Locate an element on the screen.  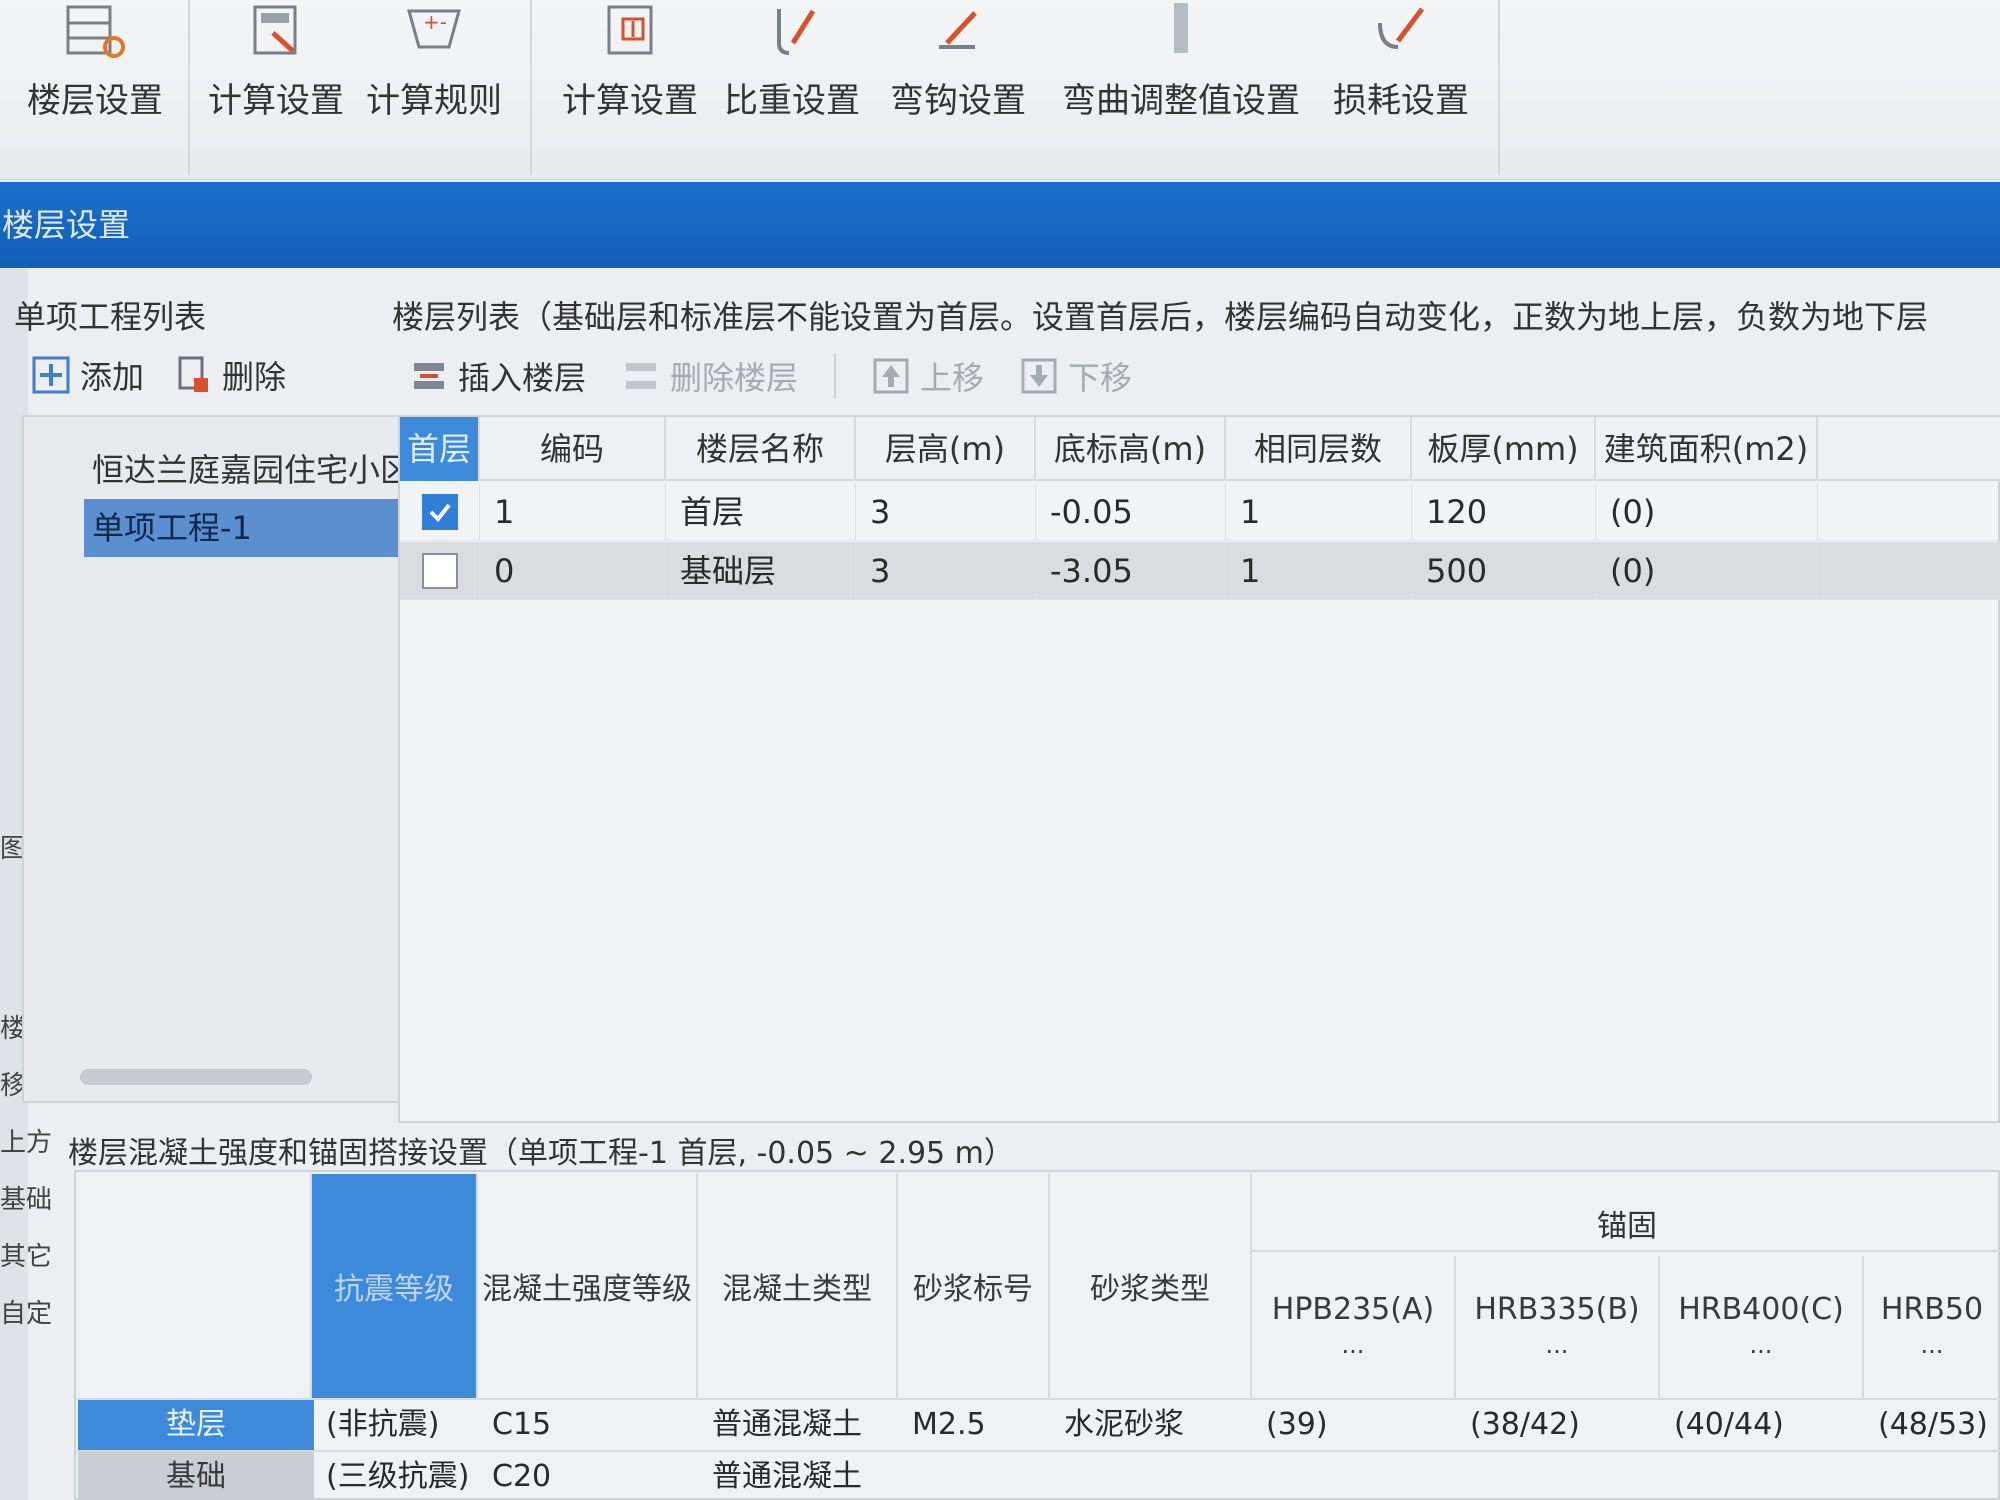
add-label: 添加 is located at coordinates (112, 377).